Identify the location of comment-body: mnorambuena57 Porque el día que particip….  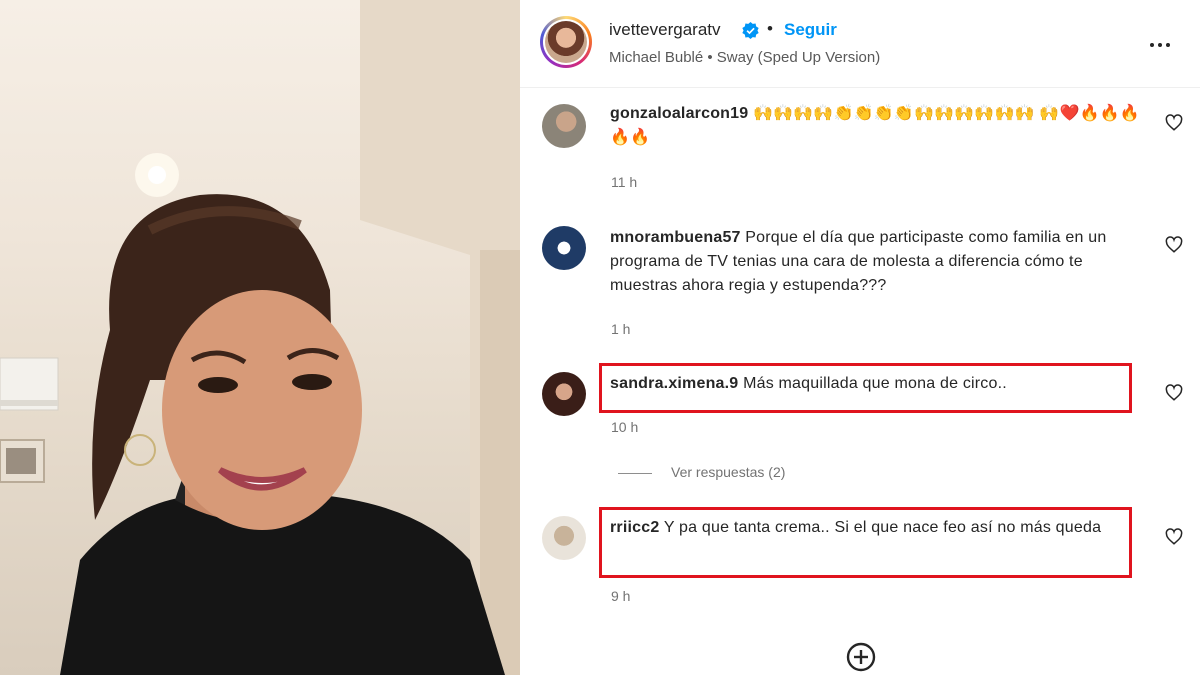
(880, 262).